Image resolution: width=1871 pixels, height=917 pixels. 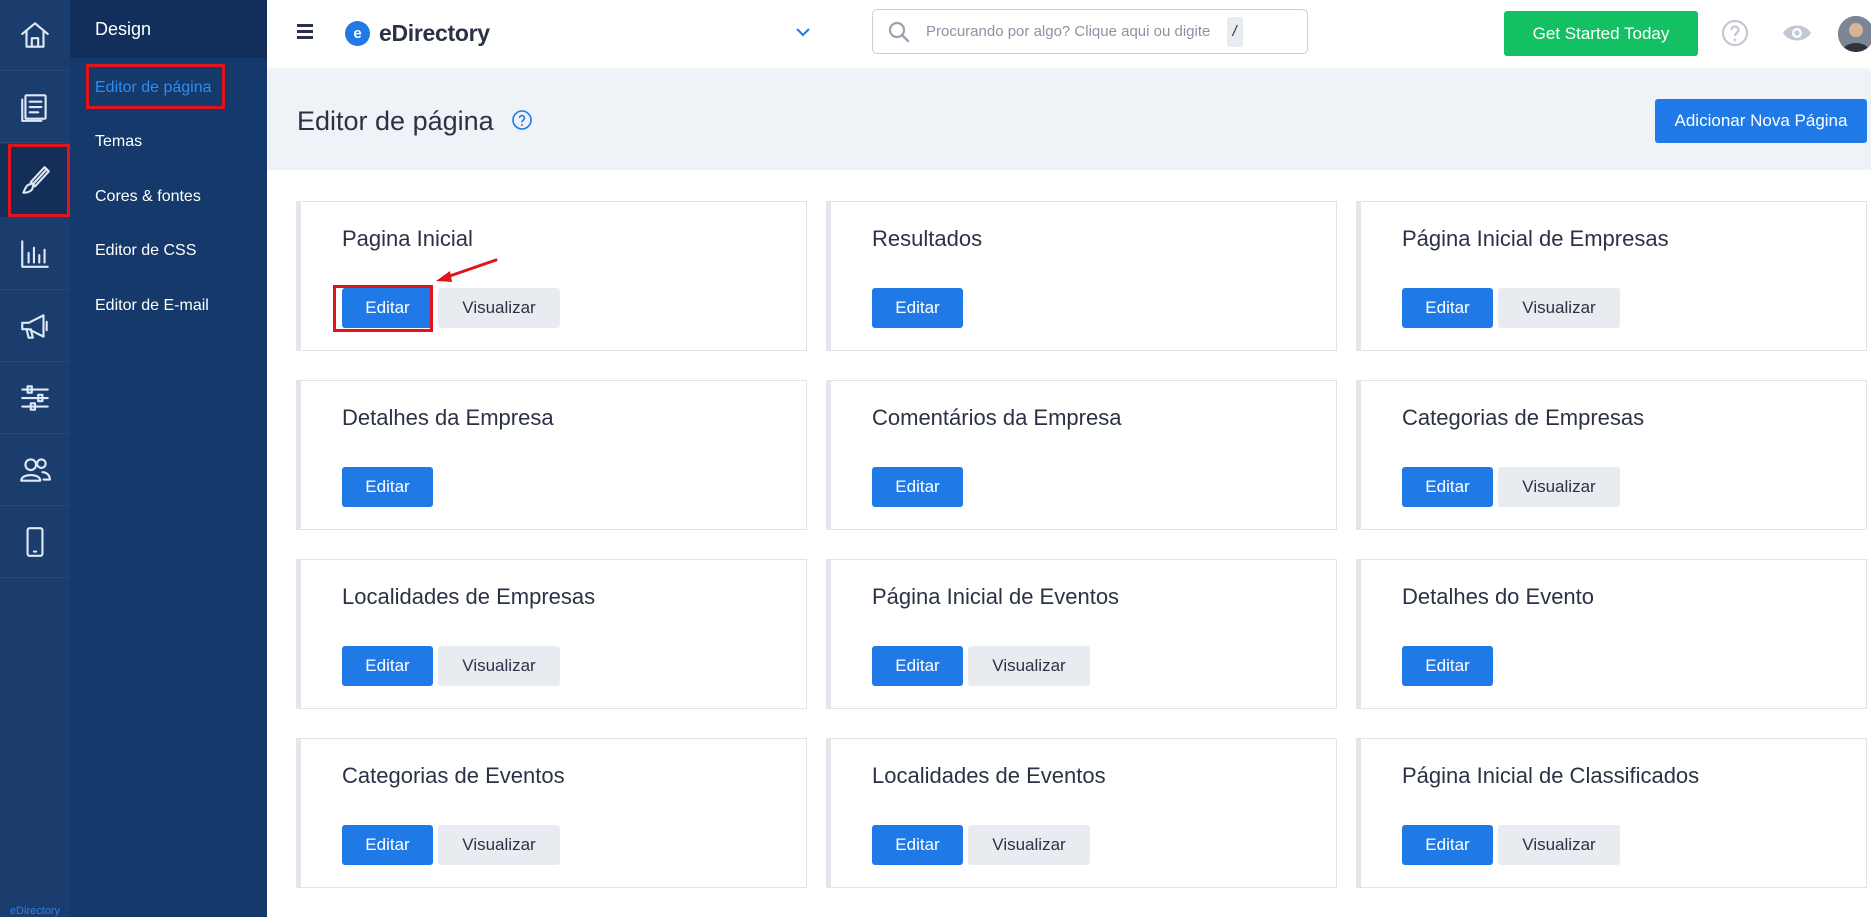 What do you see at coordinates (1075, 31) in the screenshot?
I see `search-input` at bounding box center [1075, 31].